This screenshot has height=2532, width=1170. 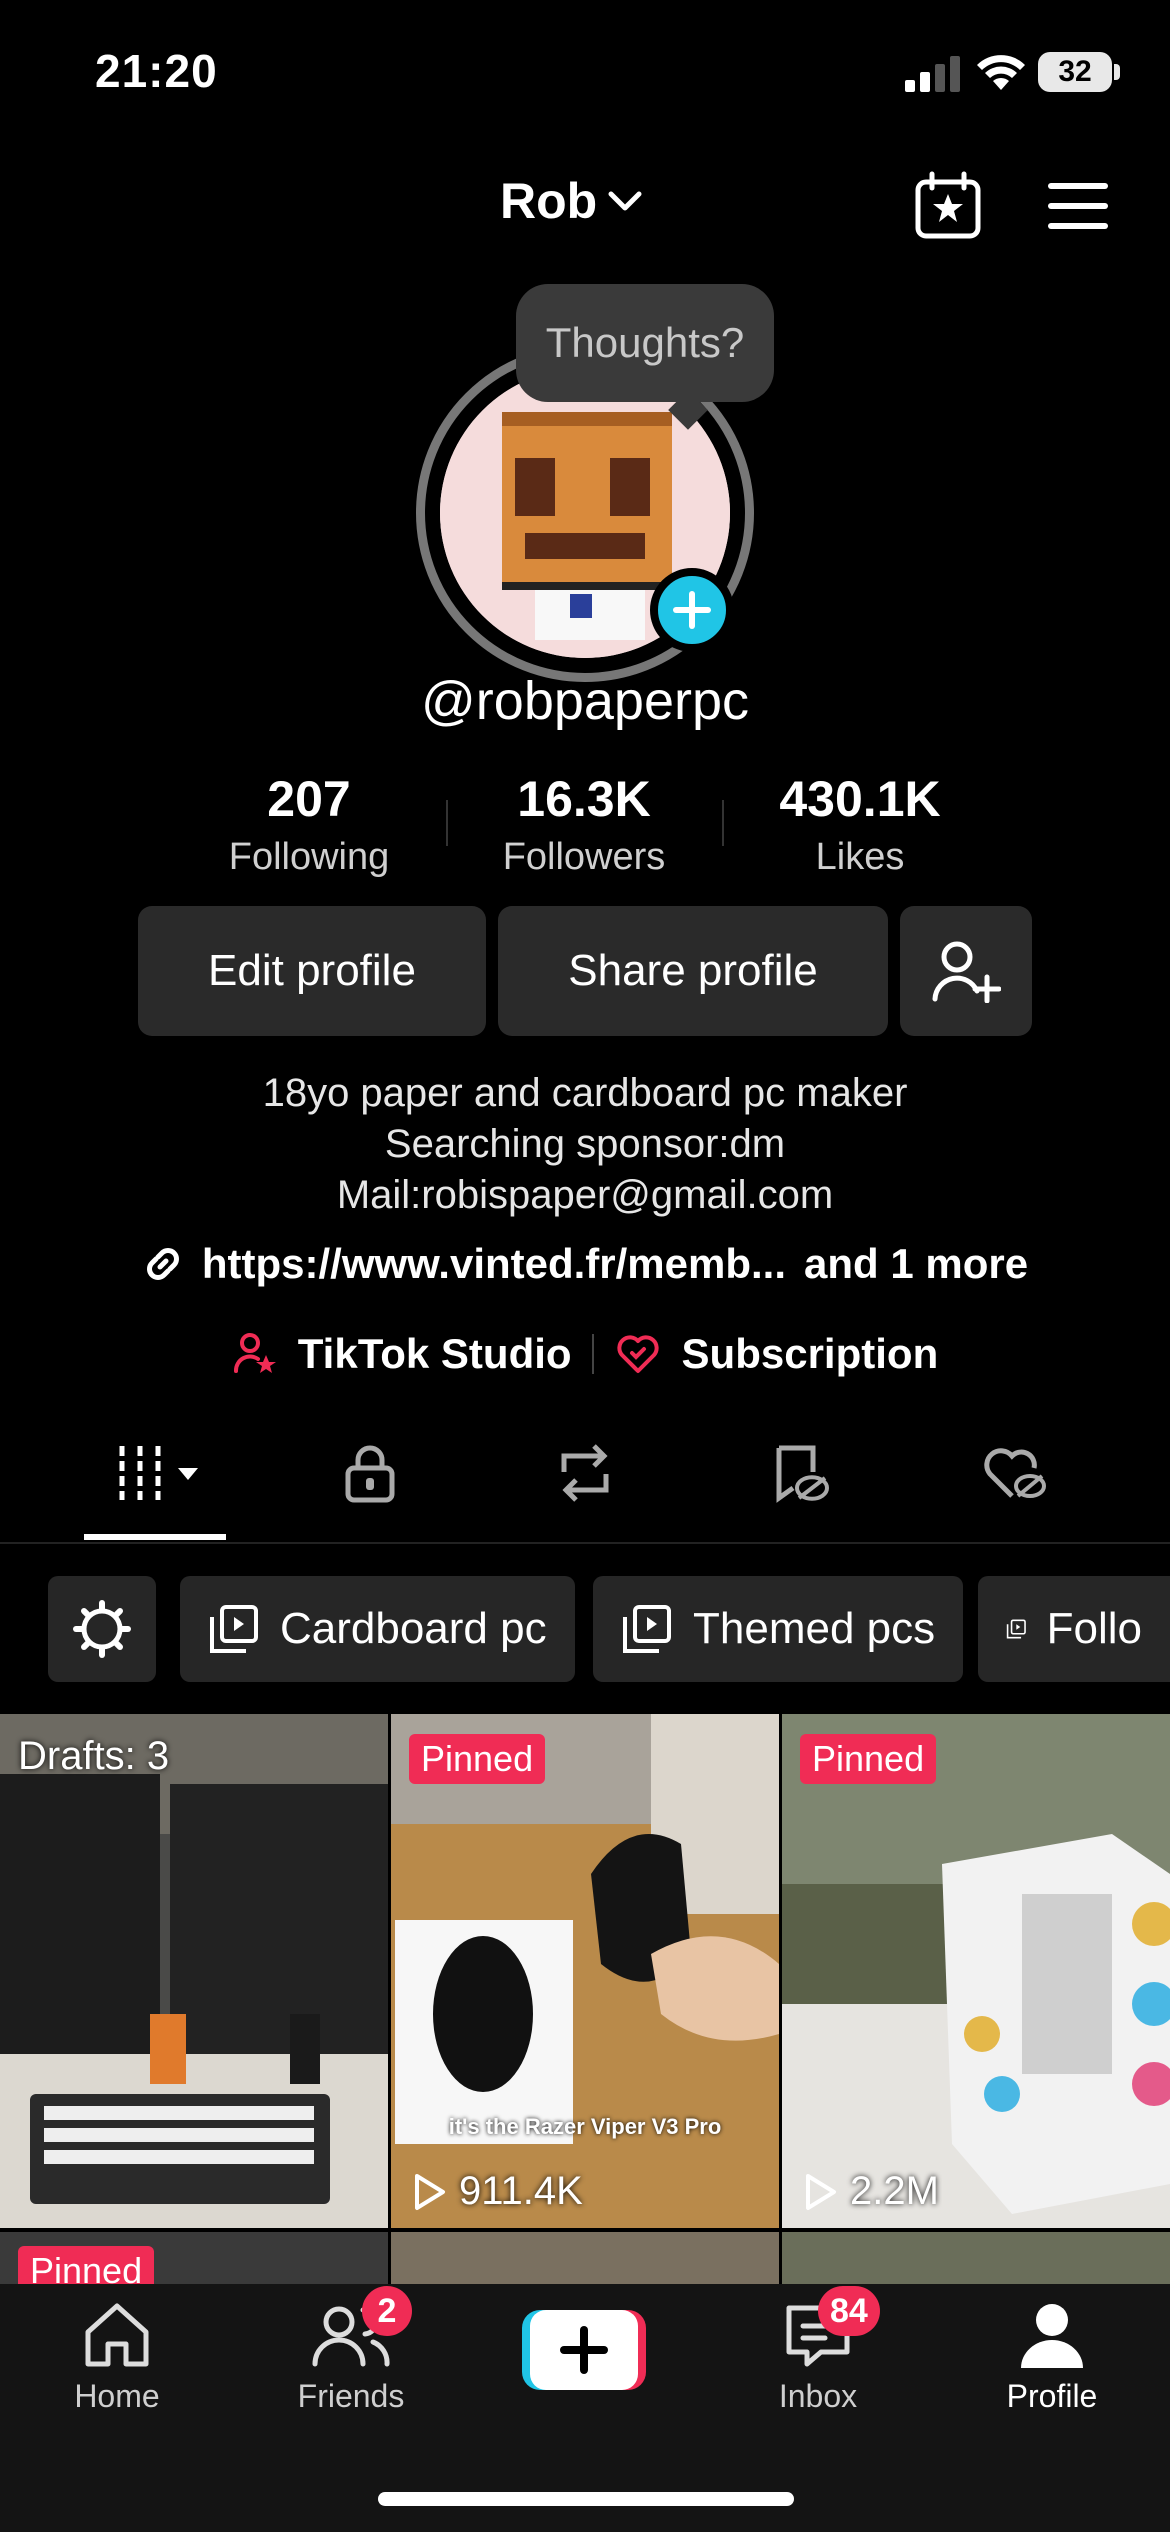 I want to click on view-count: 2.2M, so click(x=870, y=2191).